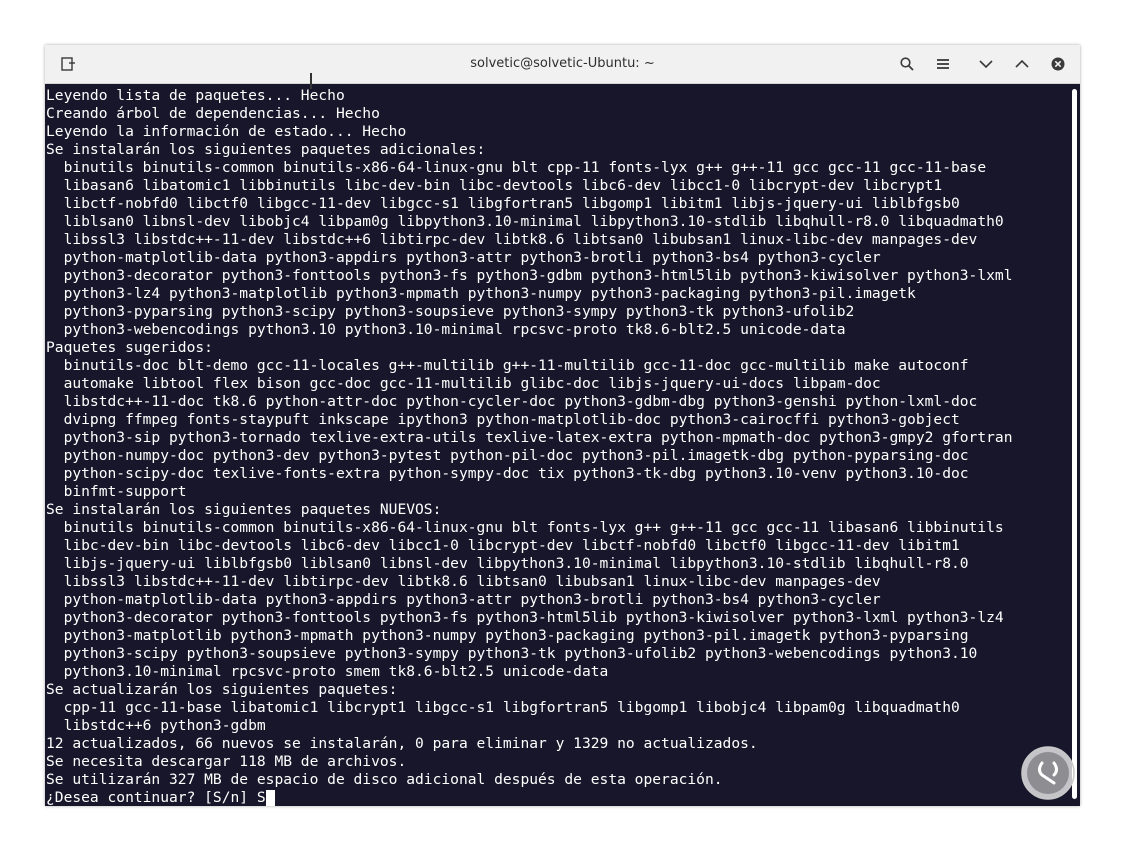 Image resolution: width=1125 pixels, height=851 pixels. Describe the element at coordinates (270, 798) in the screenshot. I see `text-cursor` at that location.